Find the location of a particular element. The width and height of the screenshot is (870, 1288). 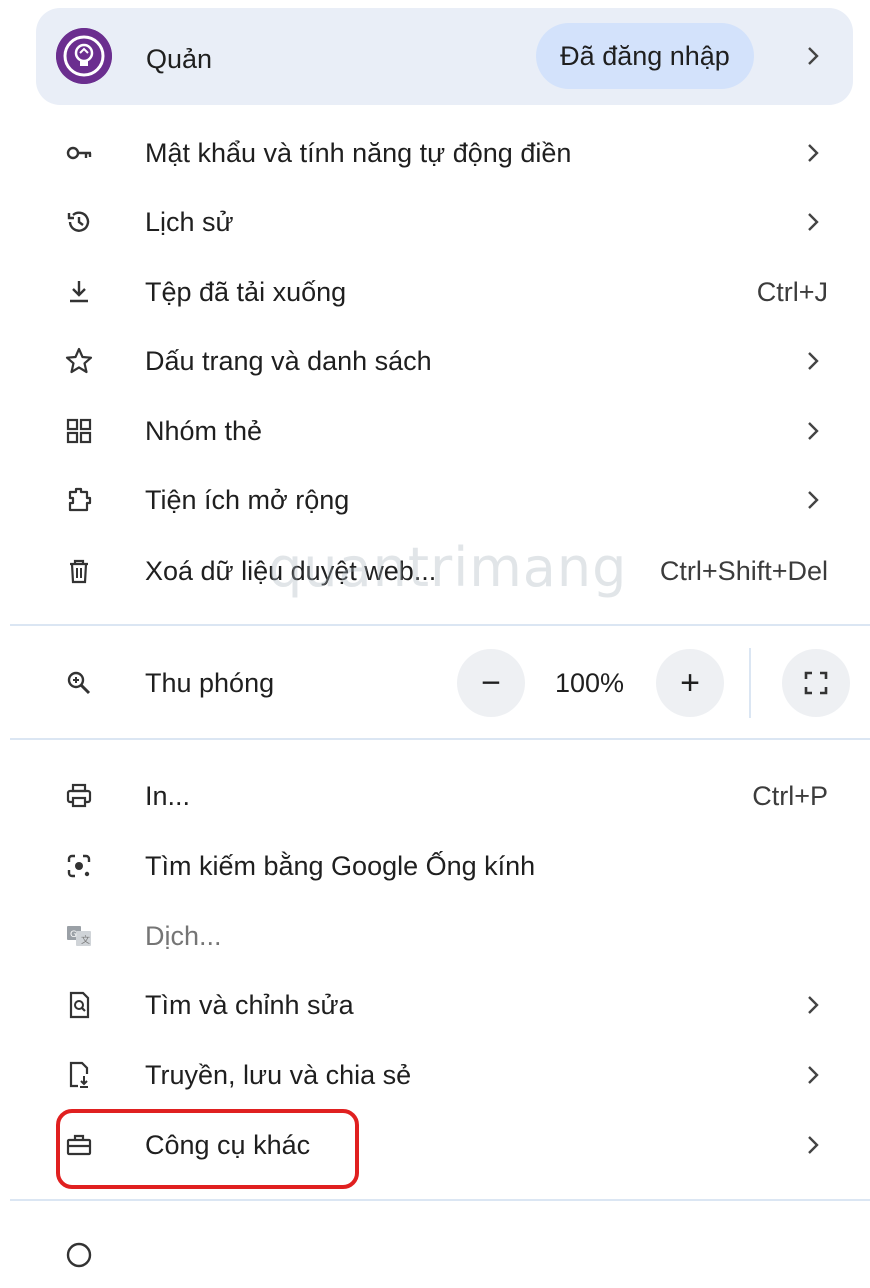

print-icon is located at coordinates (79, 796).